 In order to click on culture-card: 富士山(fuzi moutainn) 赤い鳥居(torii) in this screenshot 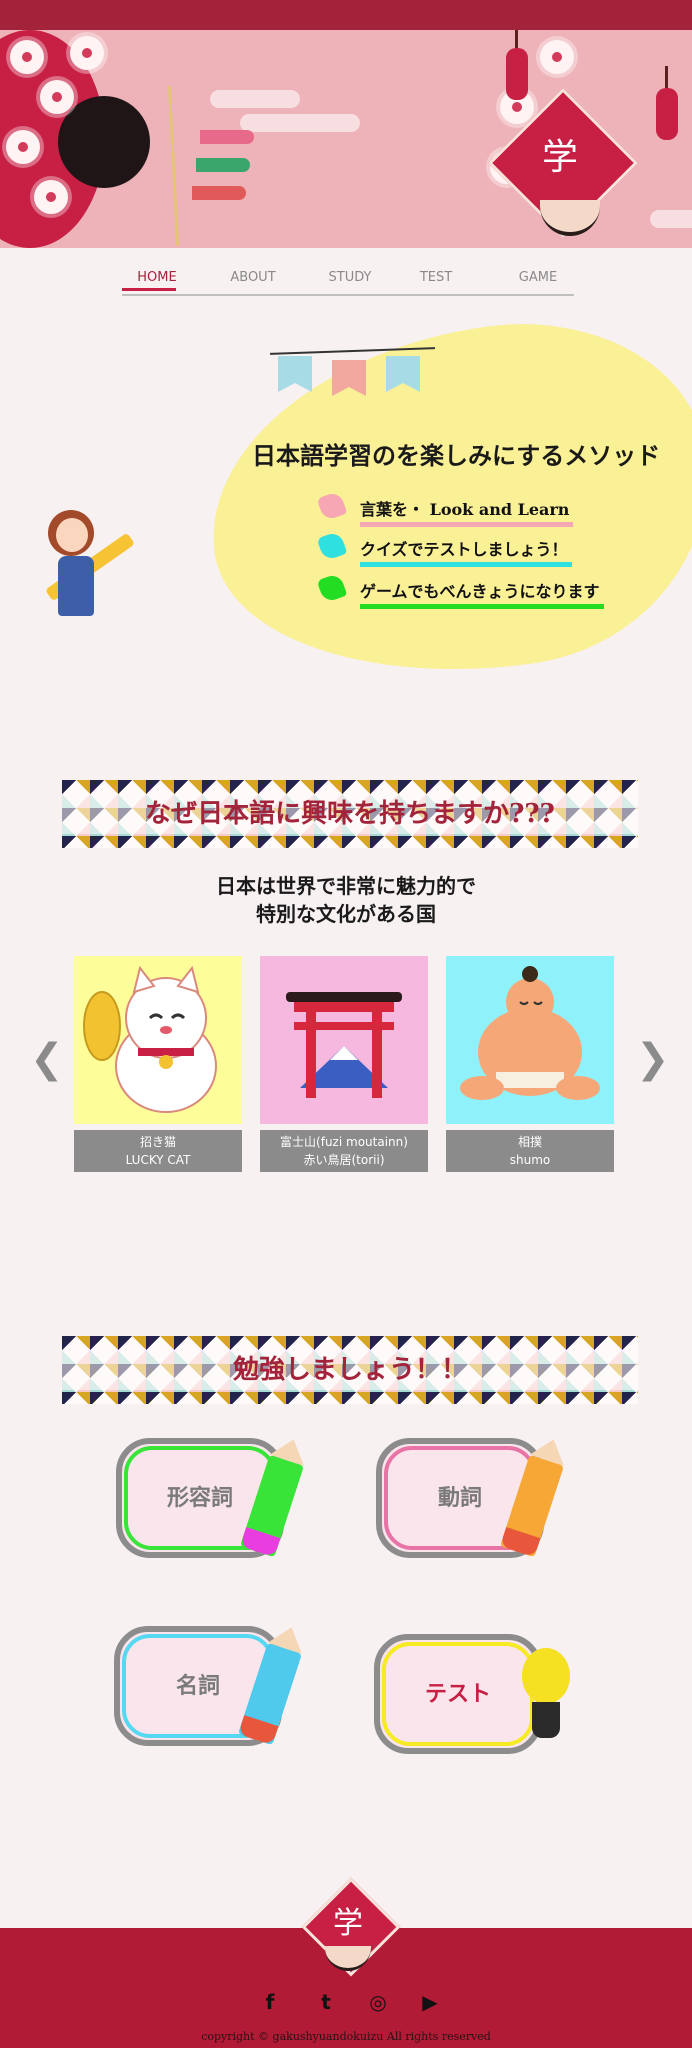, I will do `click(344, 1064)`.